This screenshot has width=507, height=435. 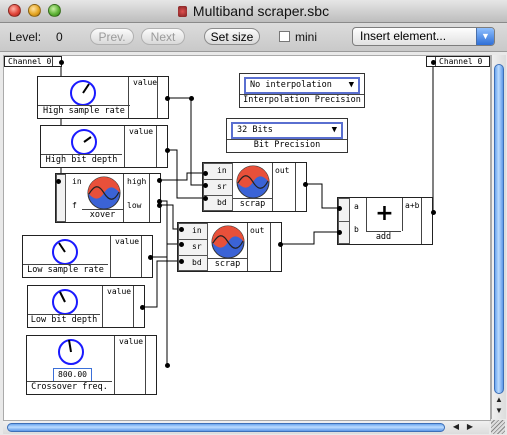 What do you see at coordinates (254, 187) in the screenshot?
I see `scrap-top-module: in sr bd scrap out` at bounding box center [254, 187].